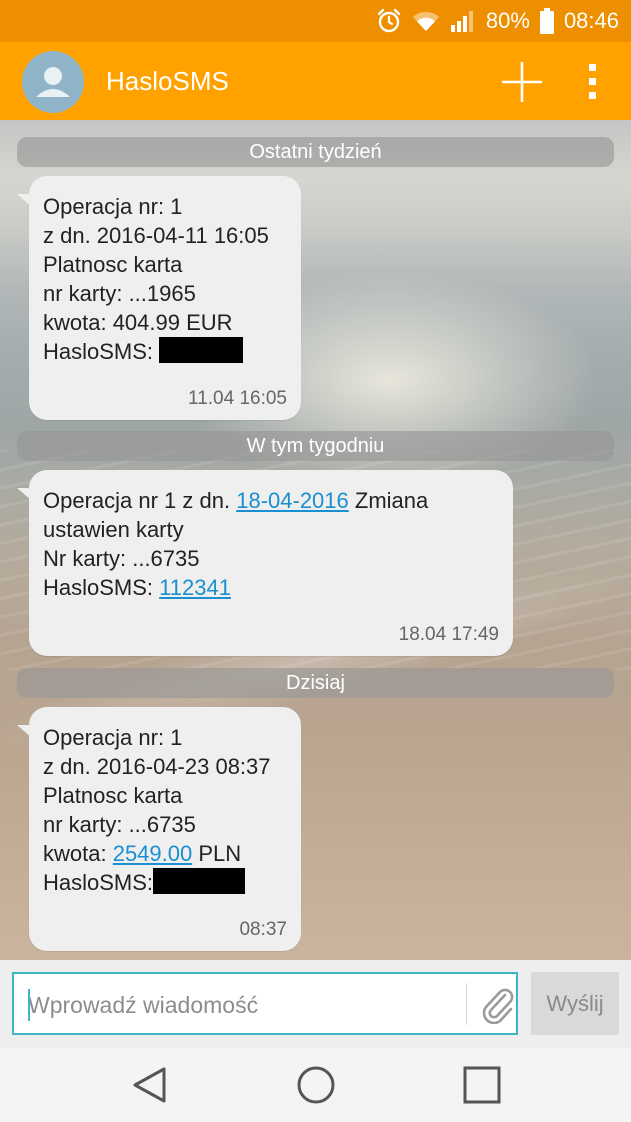 The image size is (631, 1122). I want to click on message-line-text: kwota:, so click(78, 853).